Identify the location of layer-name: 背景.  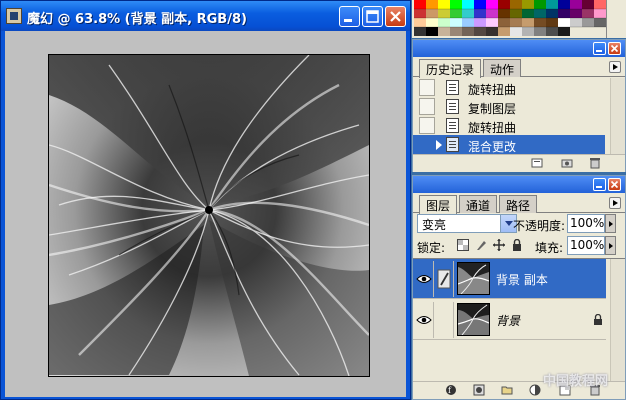
(508, 321).